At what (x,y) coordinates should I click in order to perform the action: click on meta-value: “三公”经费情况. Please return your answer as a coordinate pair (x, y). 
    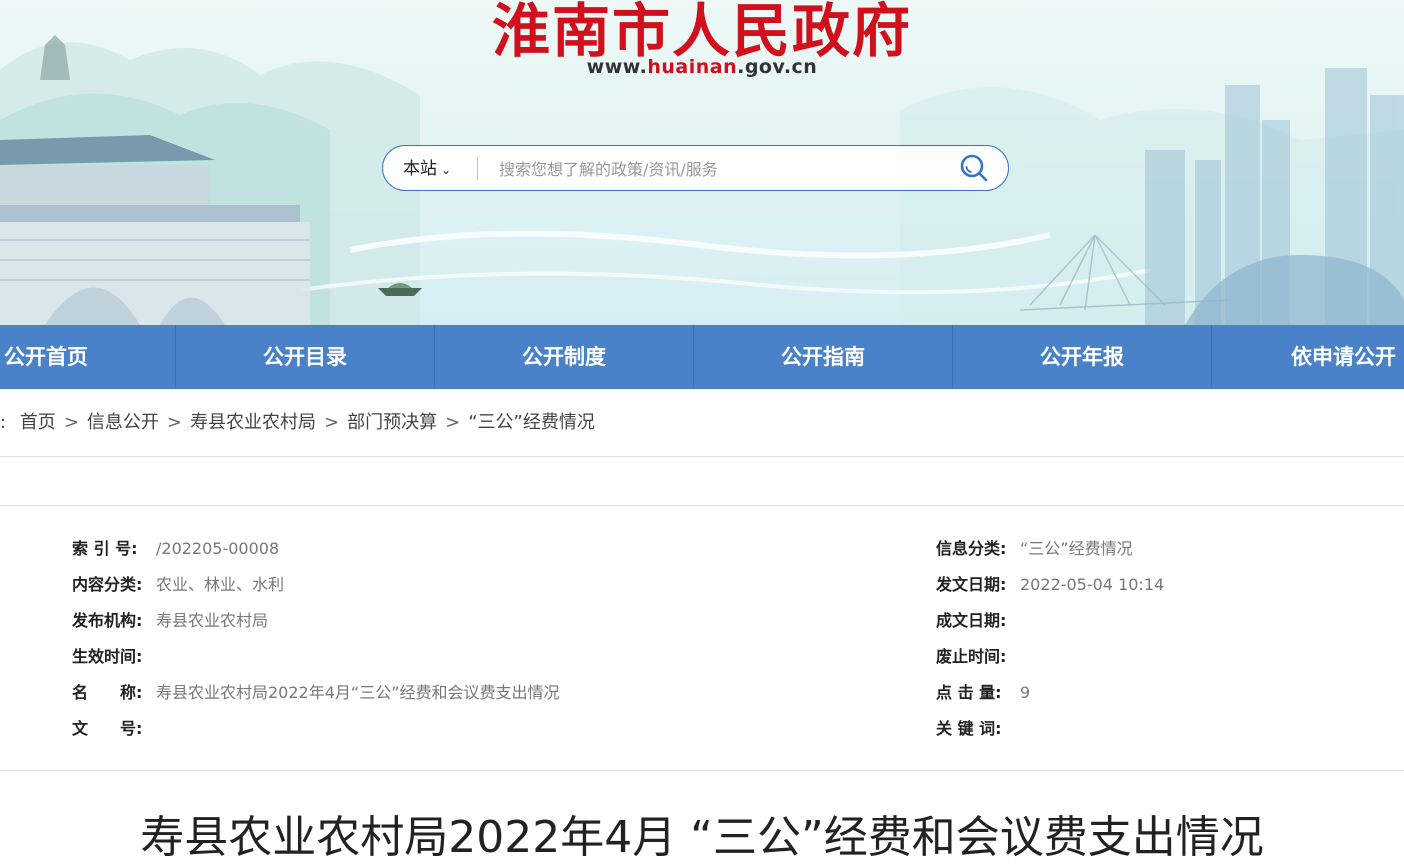
    Looking at the image, I should click on (1076, 548).